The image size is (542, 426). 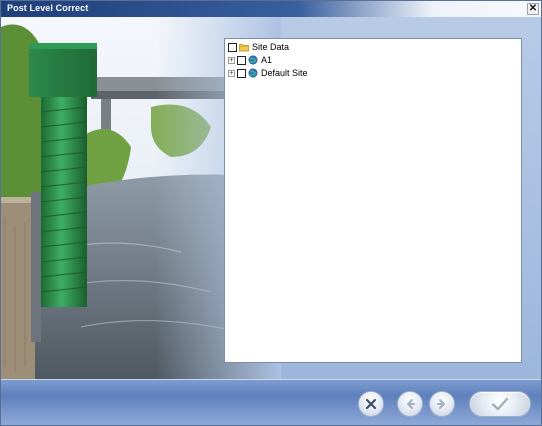 I want to click on arrow-left-icon, so click(x=411, y=404).